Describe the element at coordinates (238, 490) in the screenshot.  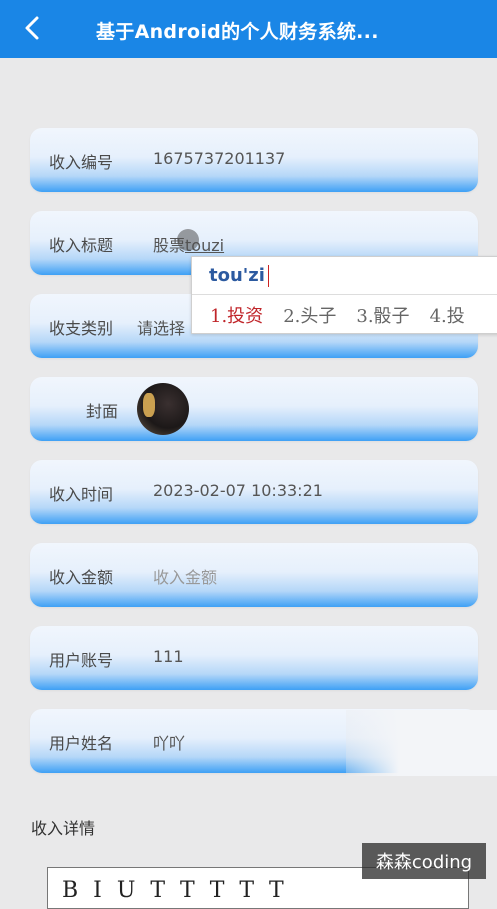
I see `income-time-field: 2023-02-07 10:33:21` at that location.